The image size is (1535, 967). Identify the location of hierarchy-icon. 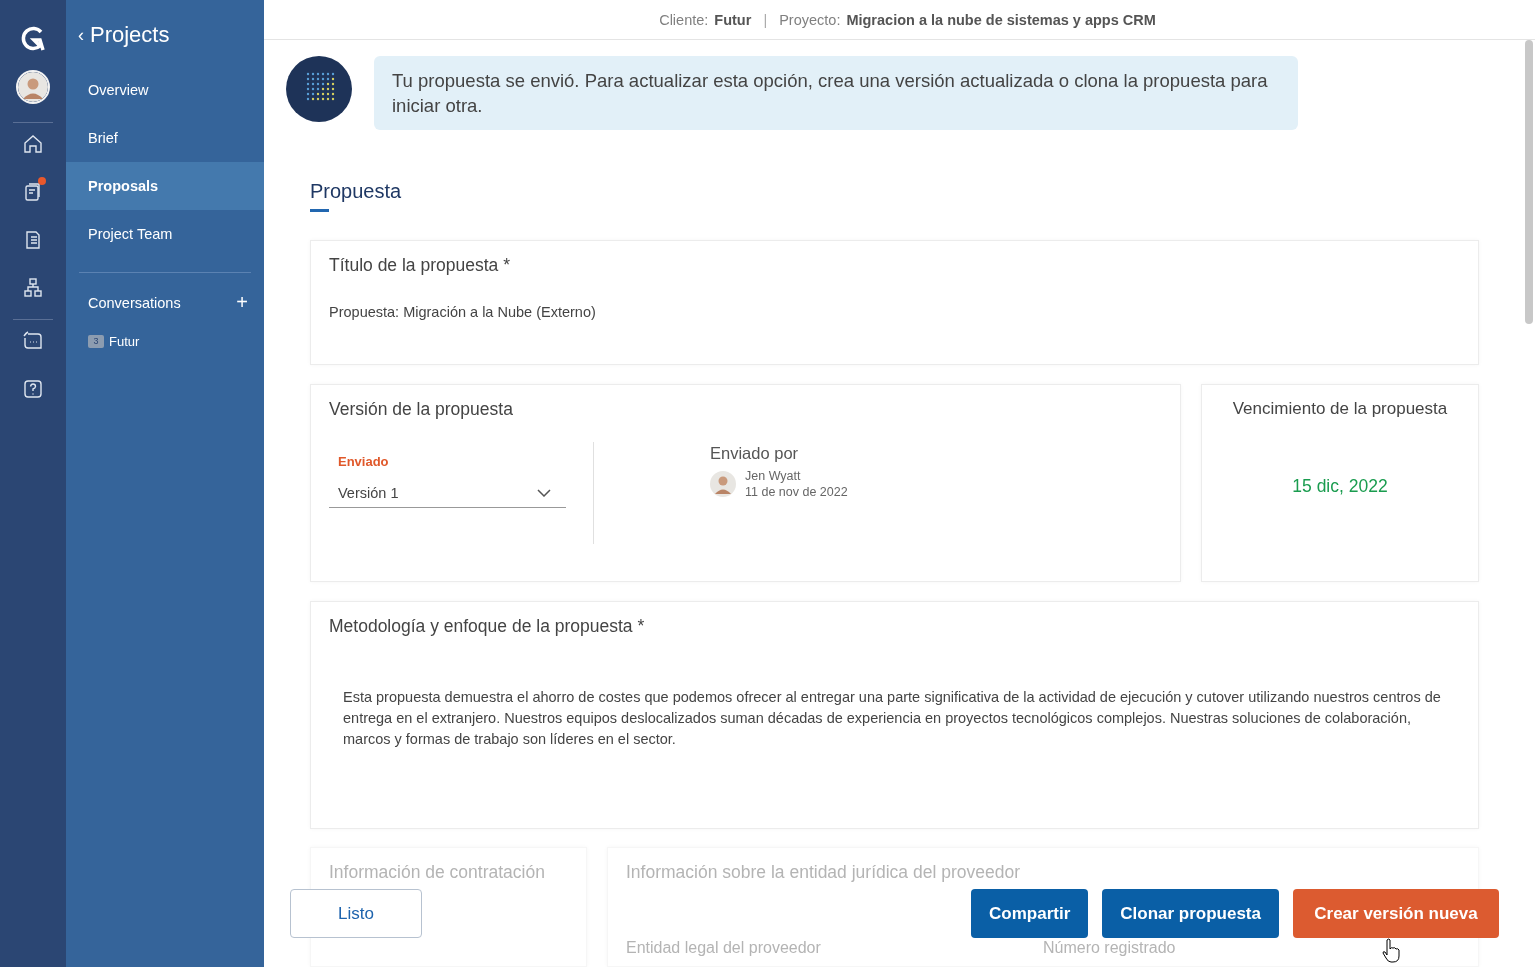
(33, 288).